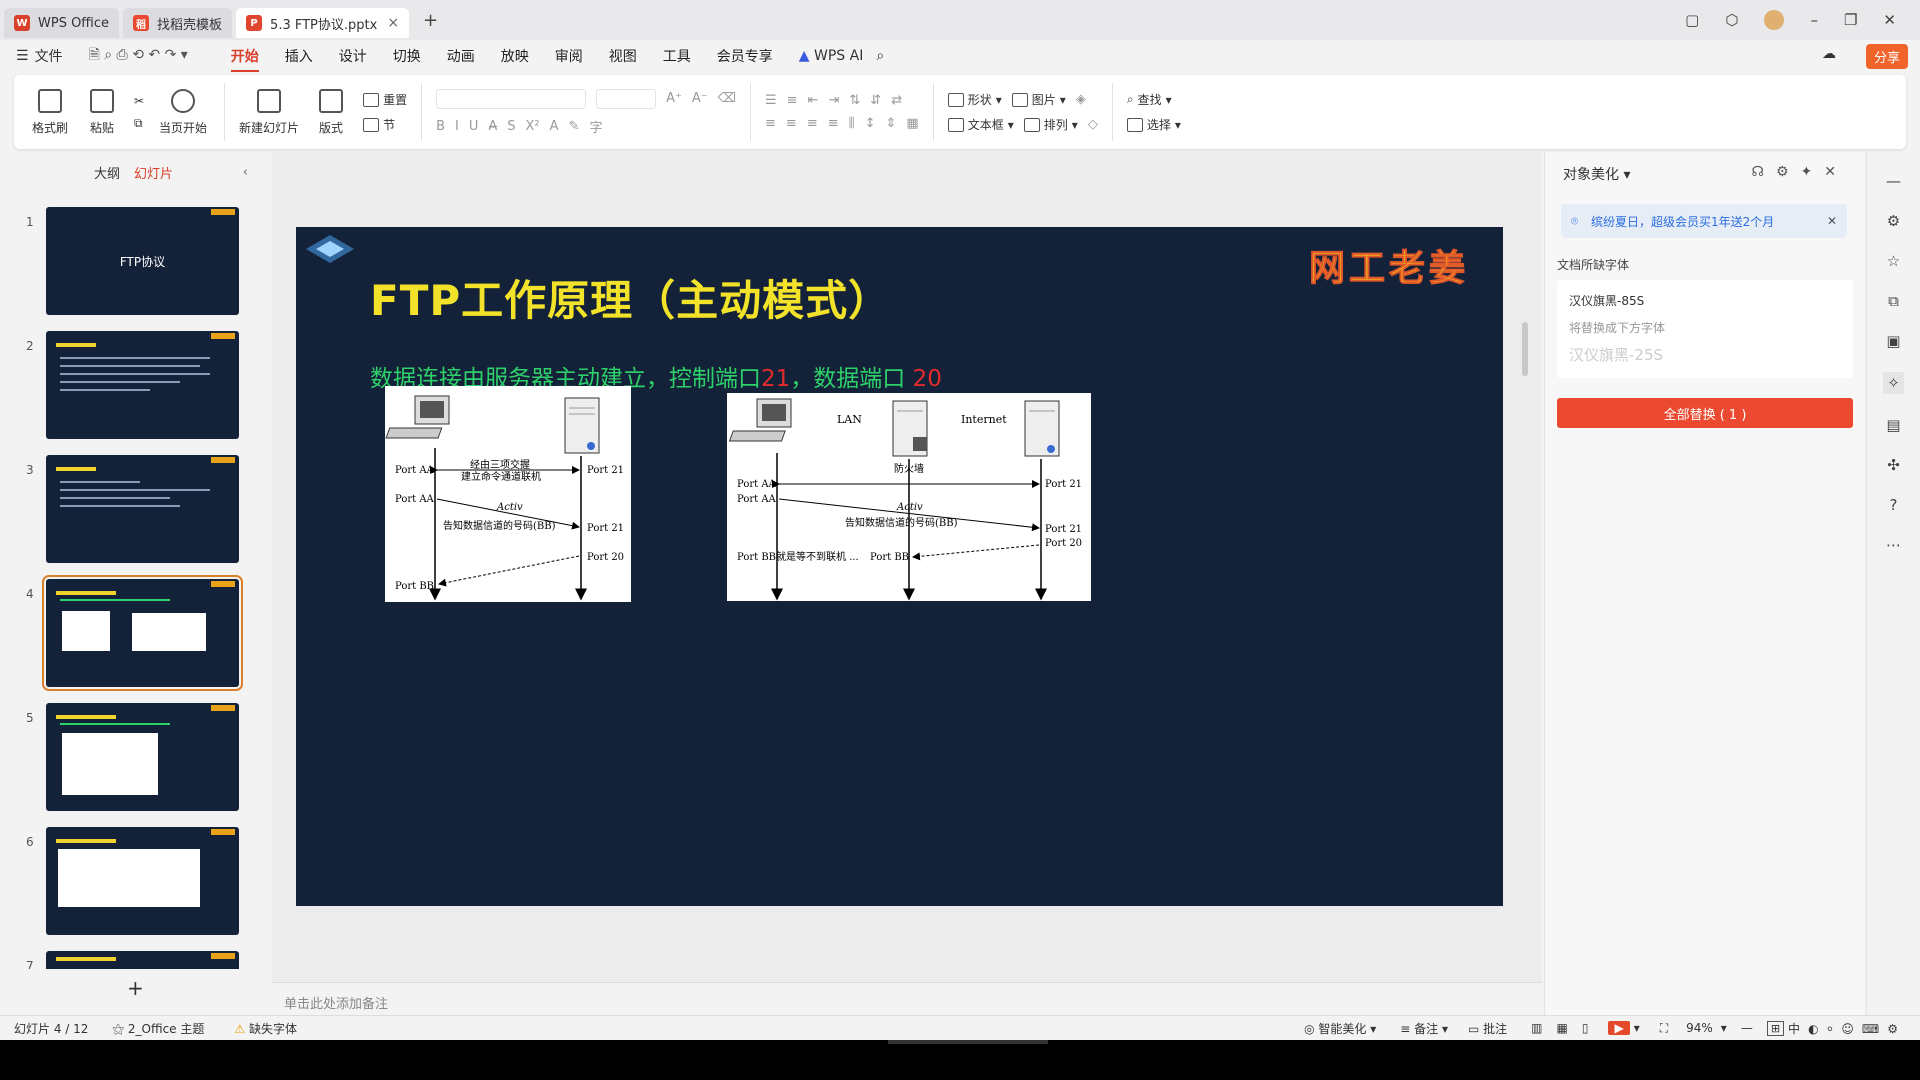 The image size is (1920, 1080). I want to click on char-spacing-icon: 字, so click(595, 126).